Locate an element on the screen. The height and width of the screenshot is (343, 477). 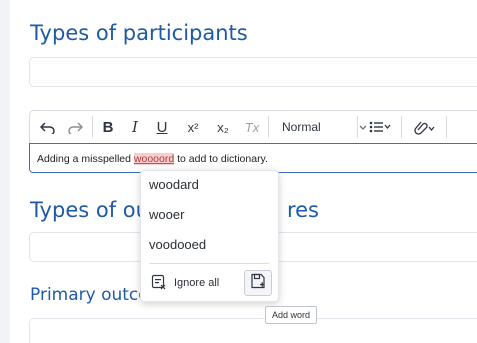
participants-field is located at coordinates (253, 72).